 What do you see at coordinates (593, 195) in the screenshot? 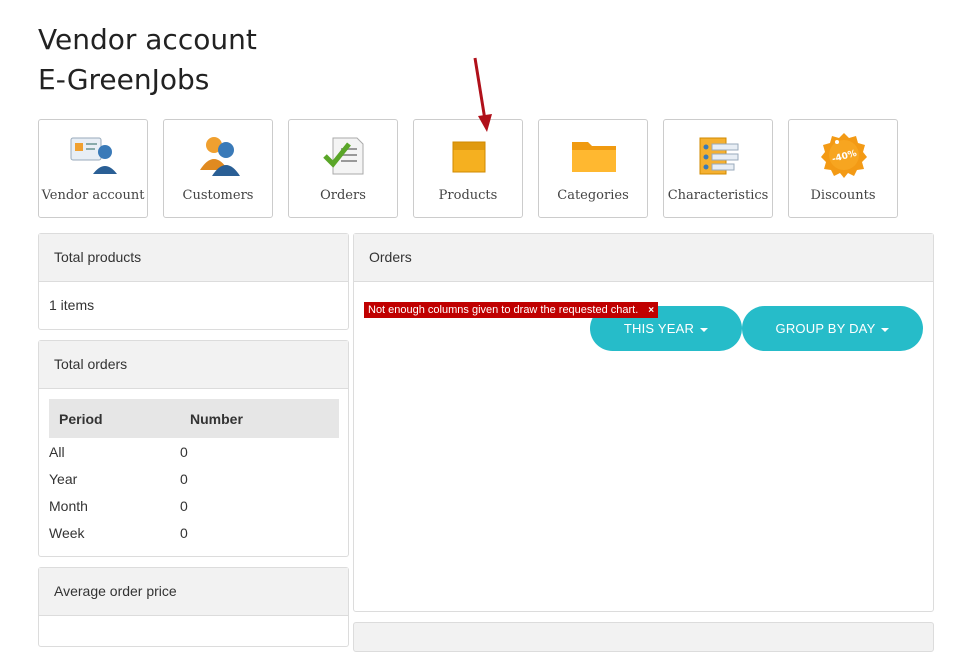
I see `tile-label: Categories` at bounding box center [593, 195].